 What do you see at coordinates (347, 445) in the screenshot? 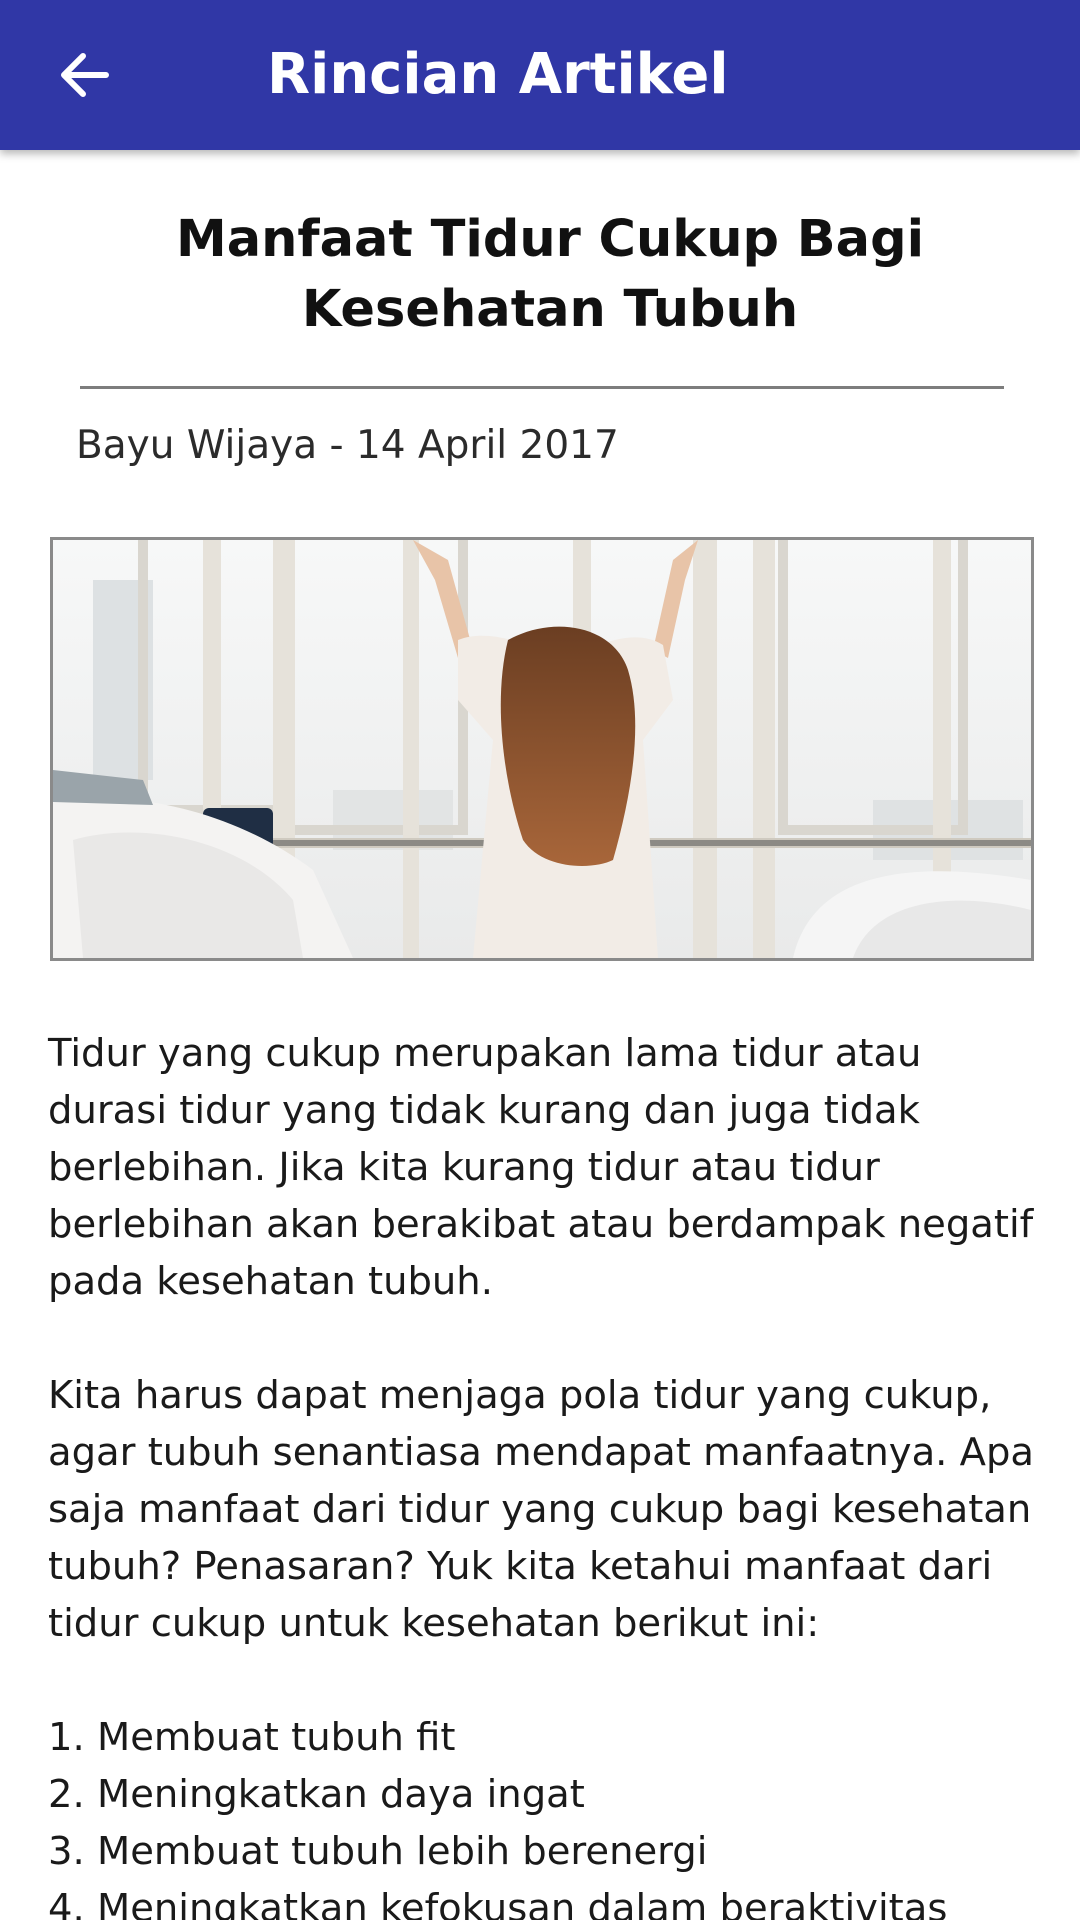
I see `article-byline: Bayu Wijaya - 14 April 2017` at bounding box center [347, 445].